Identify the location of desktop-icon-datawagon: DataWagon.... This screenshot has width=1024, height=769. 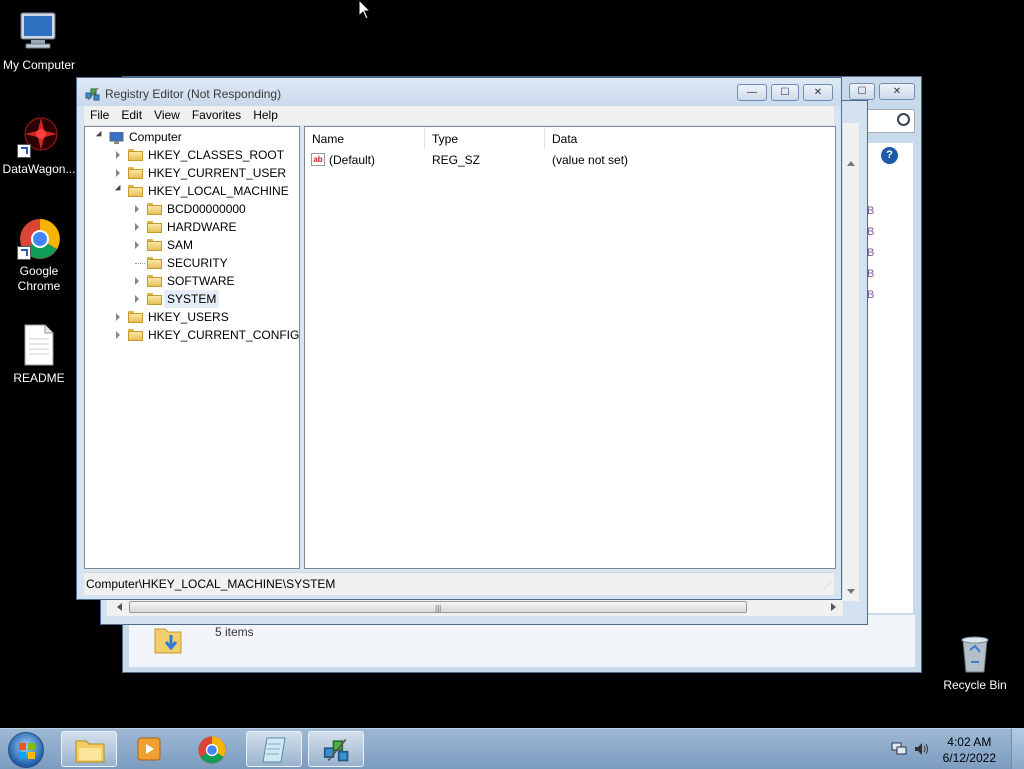
(39, 145).